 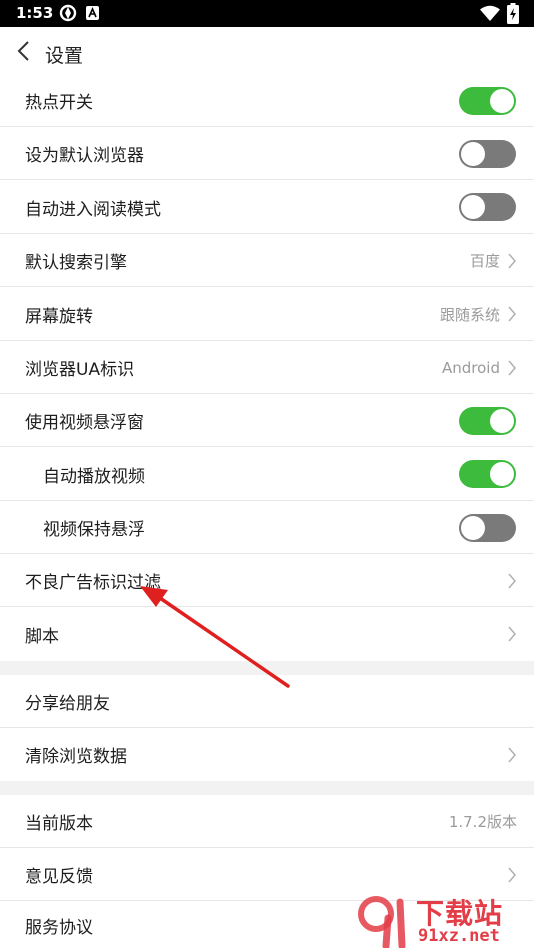 What do you see at coordinates (76, 263) in the screenshot?
I see `row-label: 默认搜索引擎` at bounding box center [76, 263].